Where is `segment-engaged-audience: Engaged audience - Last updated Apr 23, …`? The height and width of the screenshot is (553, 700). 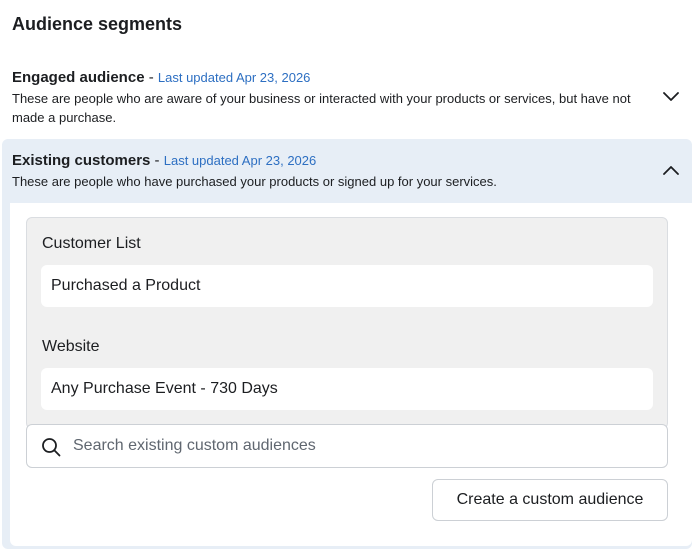
segment-engaged-audience: Engaged audience - Last updated Apr 23, … is located at coordinates (347, 96).